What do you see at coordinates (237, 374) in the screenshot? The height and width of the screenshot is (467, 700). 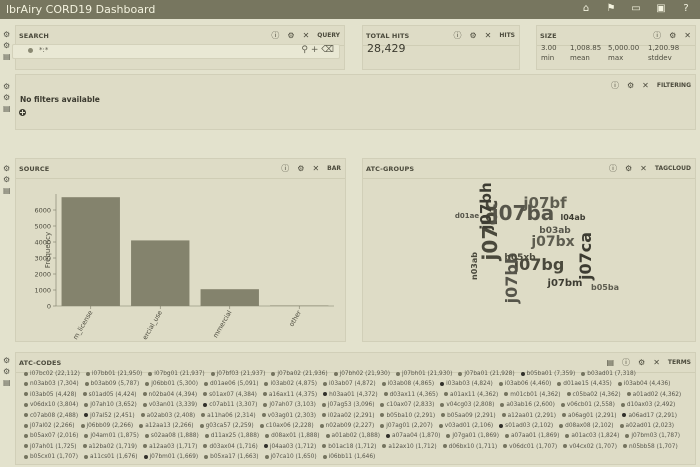 I see `term-item: j07bf03 (21,937)` at bounding box center [237, 374].